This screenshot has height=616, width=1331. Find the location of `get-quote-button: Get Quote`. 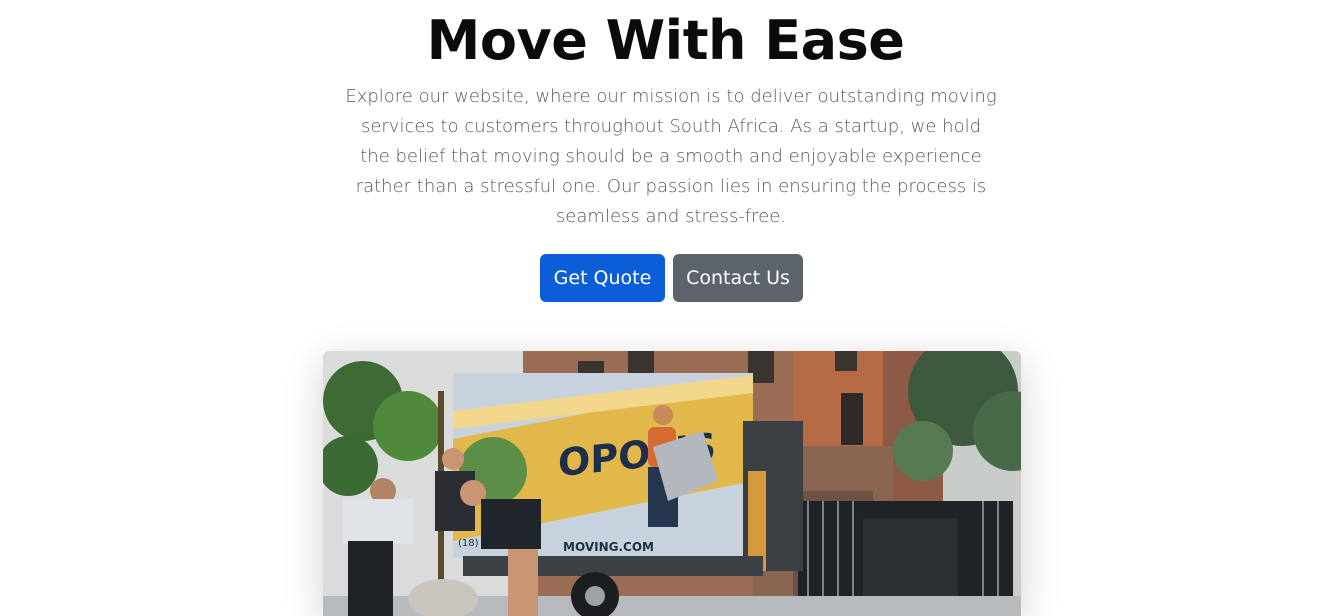

get-quote-button: Get Quote is located at coordinates (602, 278).